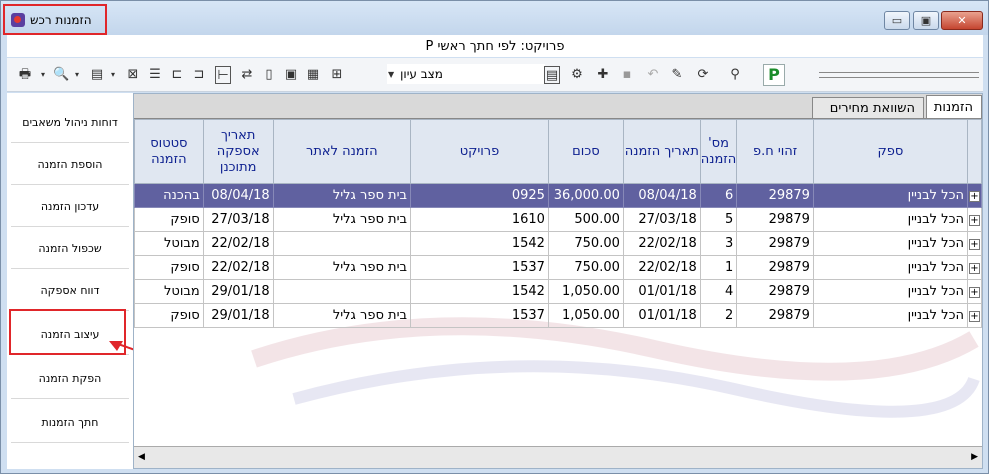  I want to click on cell-planned-date: 08/04/18, so click(238, 195).